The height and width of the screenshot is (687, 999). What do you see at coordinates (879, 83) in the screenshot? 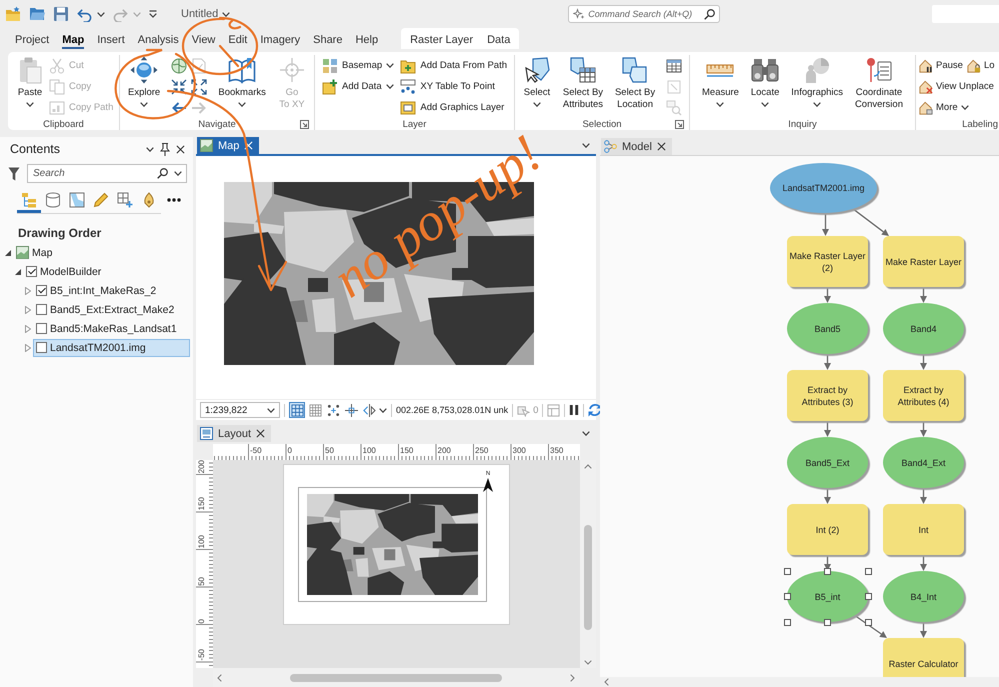
I see `ribbon-button: Coordinate Conversion` at bounding box center [879, 83].